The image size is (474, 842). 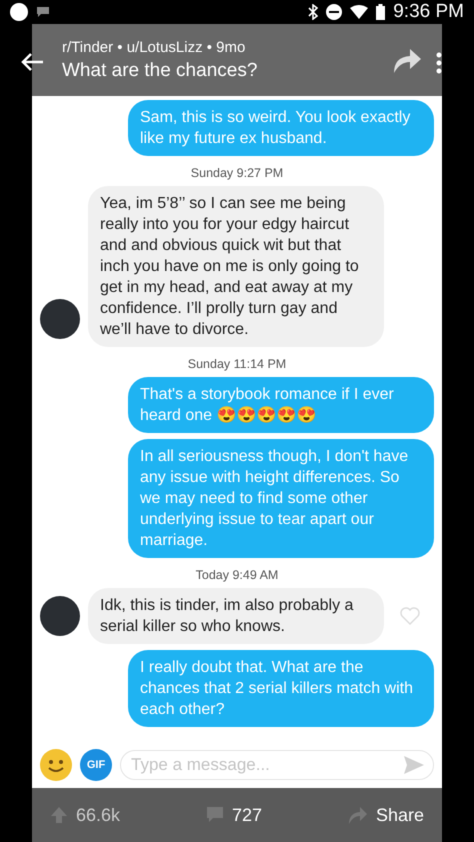 What do you see at coordinates (98, 815) in the screenshot?
I see `vote-count: 66.6k` at bounding box center [98, 815].